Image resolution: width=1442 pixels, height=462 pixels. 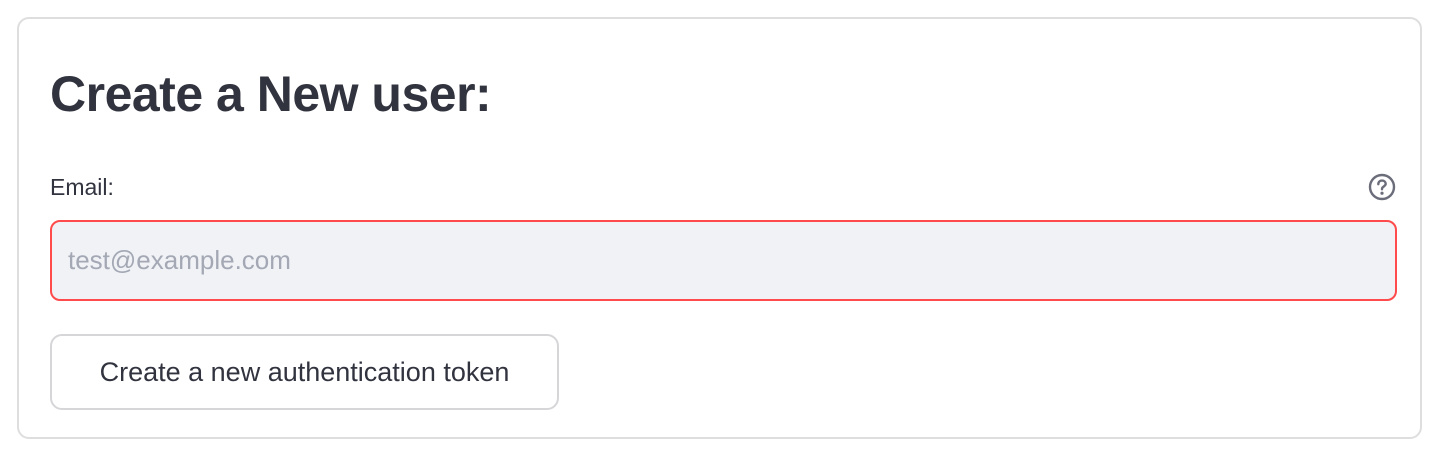 I want to click on create-token-button: Create a new authentication token, so click(x=304, y=372).